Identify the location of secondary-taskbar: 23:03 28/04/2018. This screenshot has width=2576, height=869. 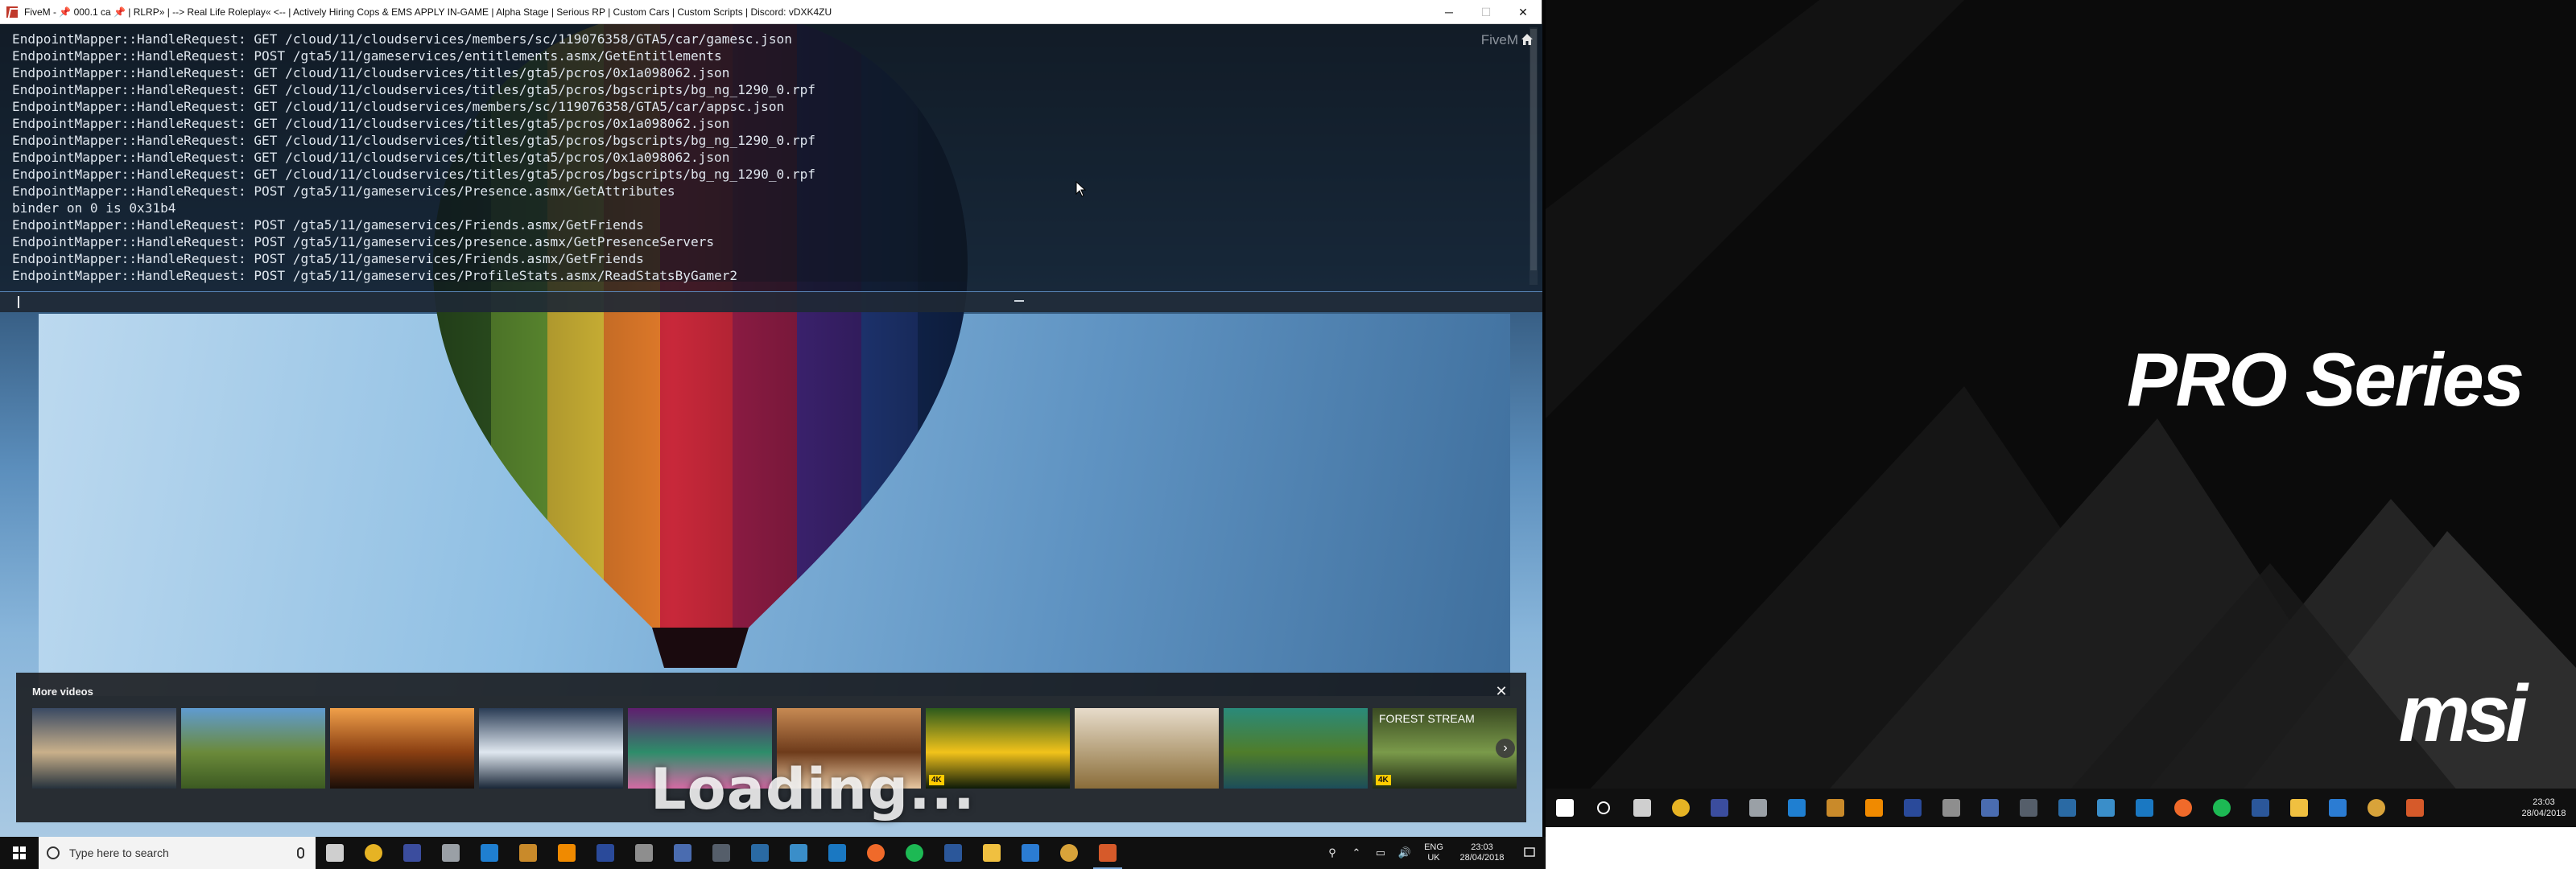
(2061, 808).